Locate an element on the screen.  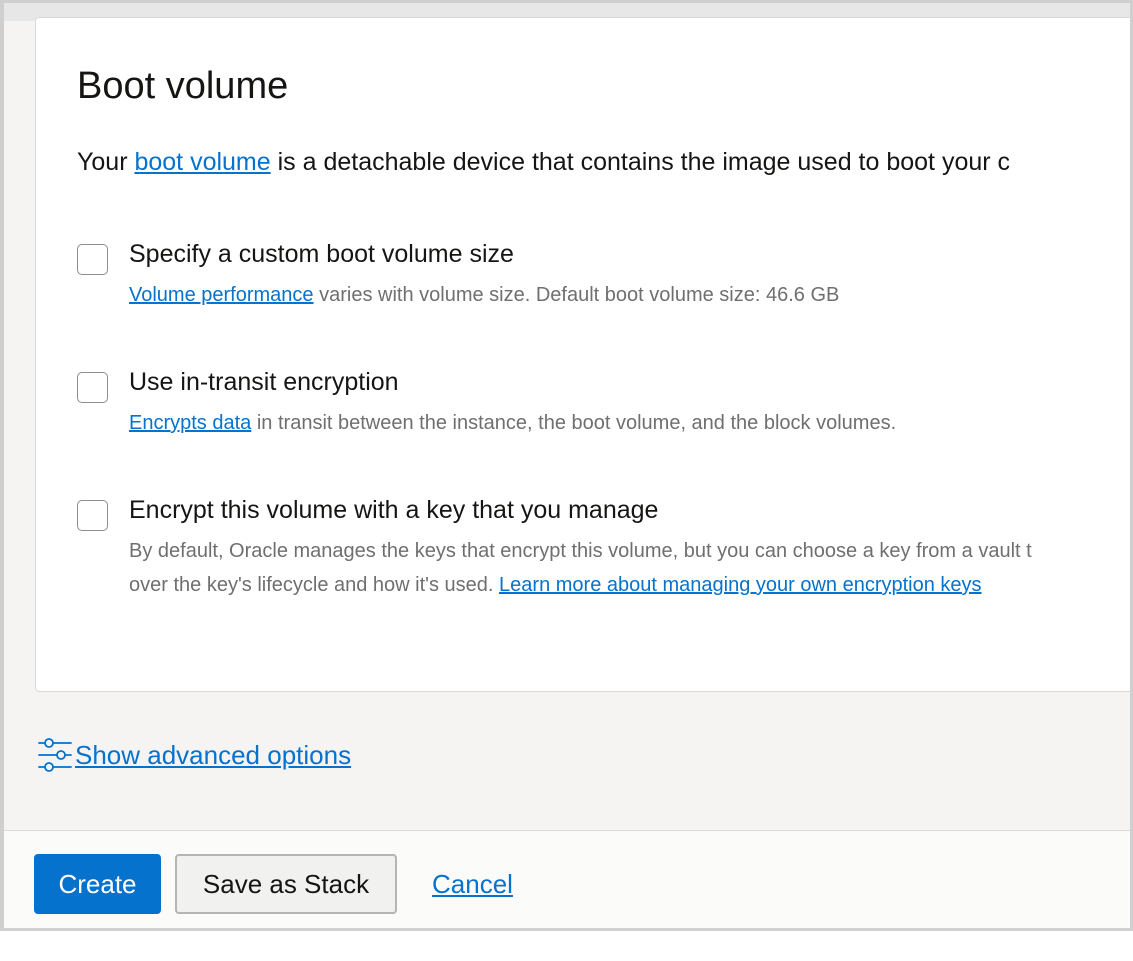
advanced-options-toggle: Show advanced options is located at coordinates (194, 755).